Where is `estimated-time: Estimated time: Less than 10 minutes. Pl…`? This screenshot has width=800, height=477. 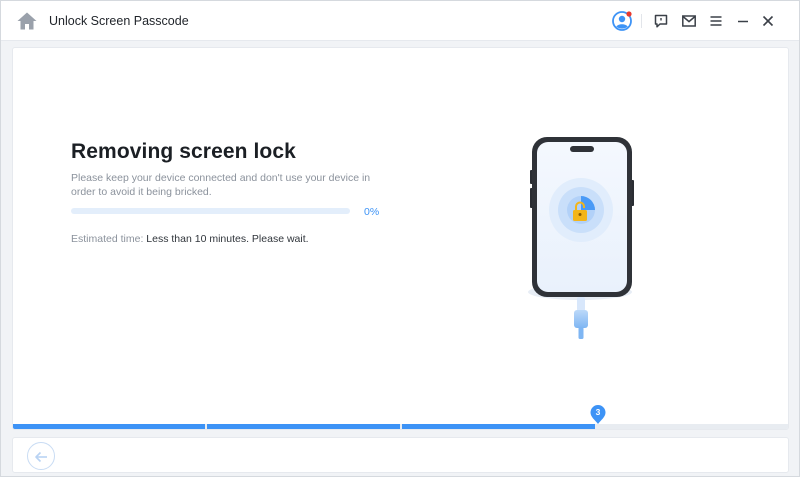 estimated-time: Estimated time: Less than 10 minutes. Pl… is located at coordinates (190, 239).